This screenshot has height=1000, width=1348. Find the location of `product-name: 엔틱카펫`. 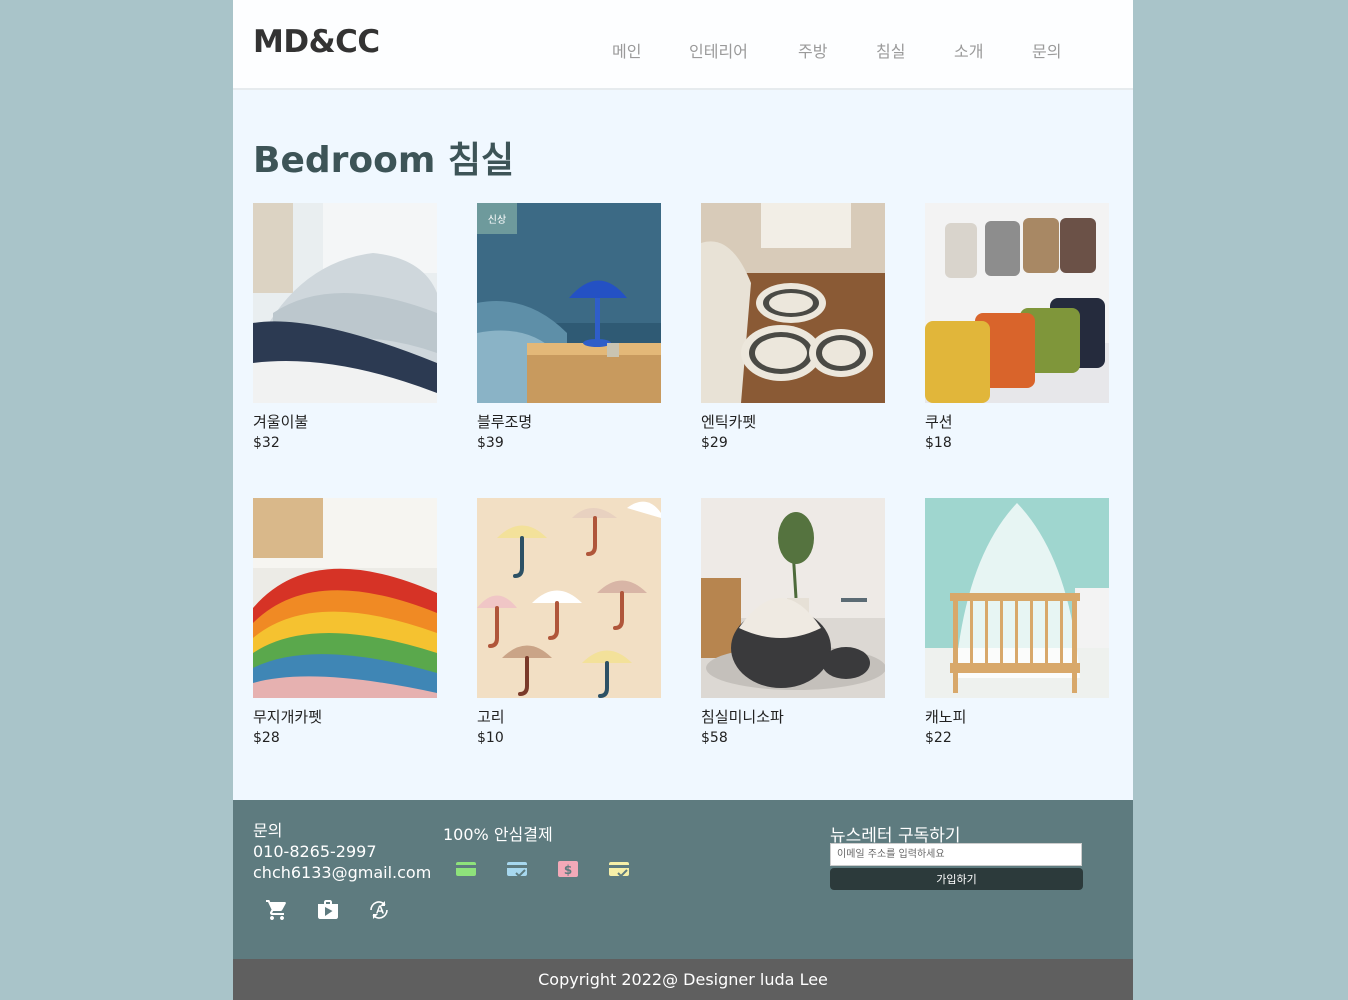

product-name: 엔틱카펫 is located at coordinates (793, 422).